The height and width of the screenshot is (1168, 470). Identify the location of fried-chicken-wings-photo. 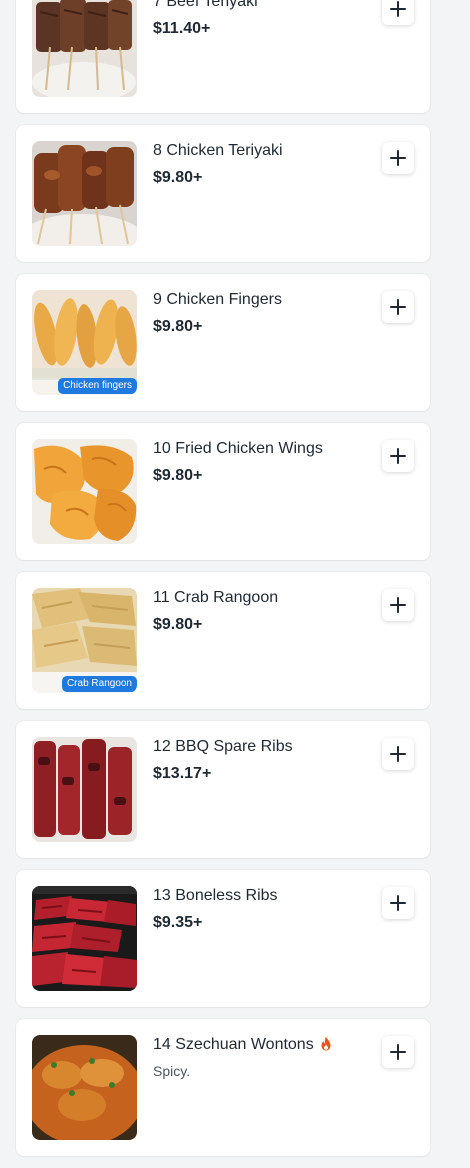
(84, 491).